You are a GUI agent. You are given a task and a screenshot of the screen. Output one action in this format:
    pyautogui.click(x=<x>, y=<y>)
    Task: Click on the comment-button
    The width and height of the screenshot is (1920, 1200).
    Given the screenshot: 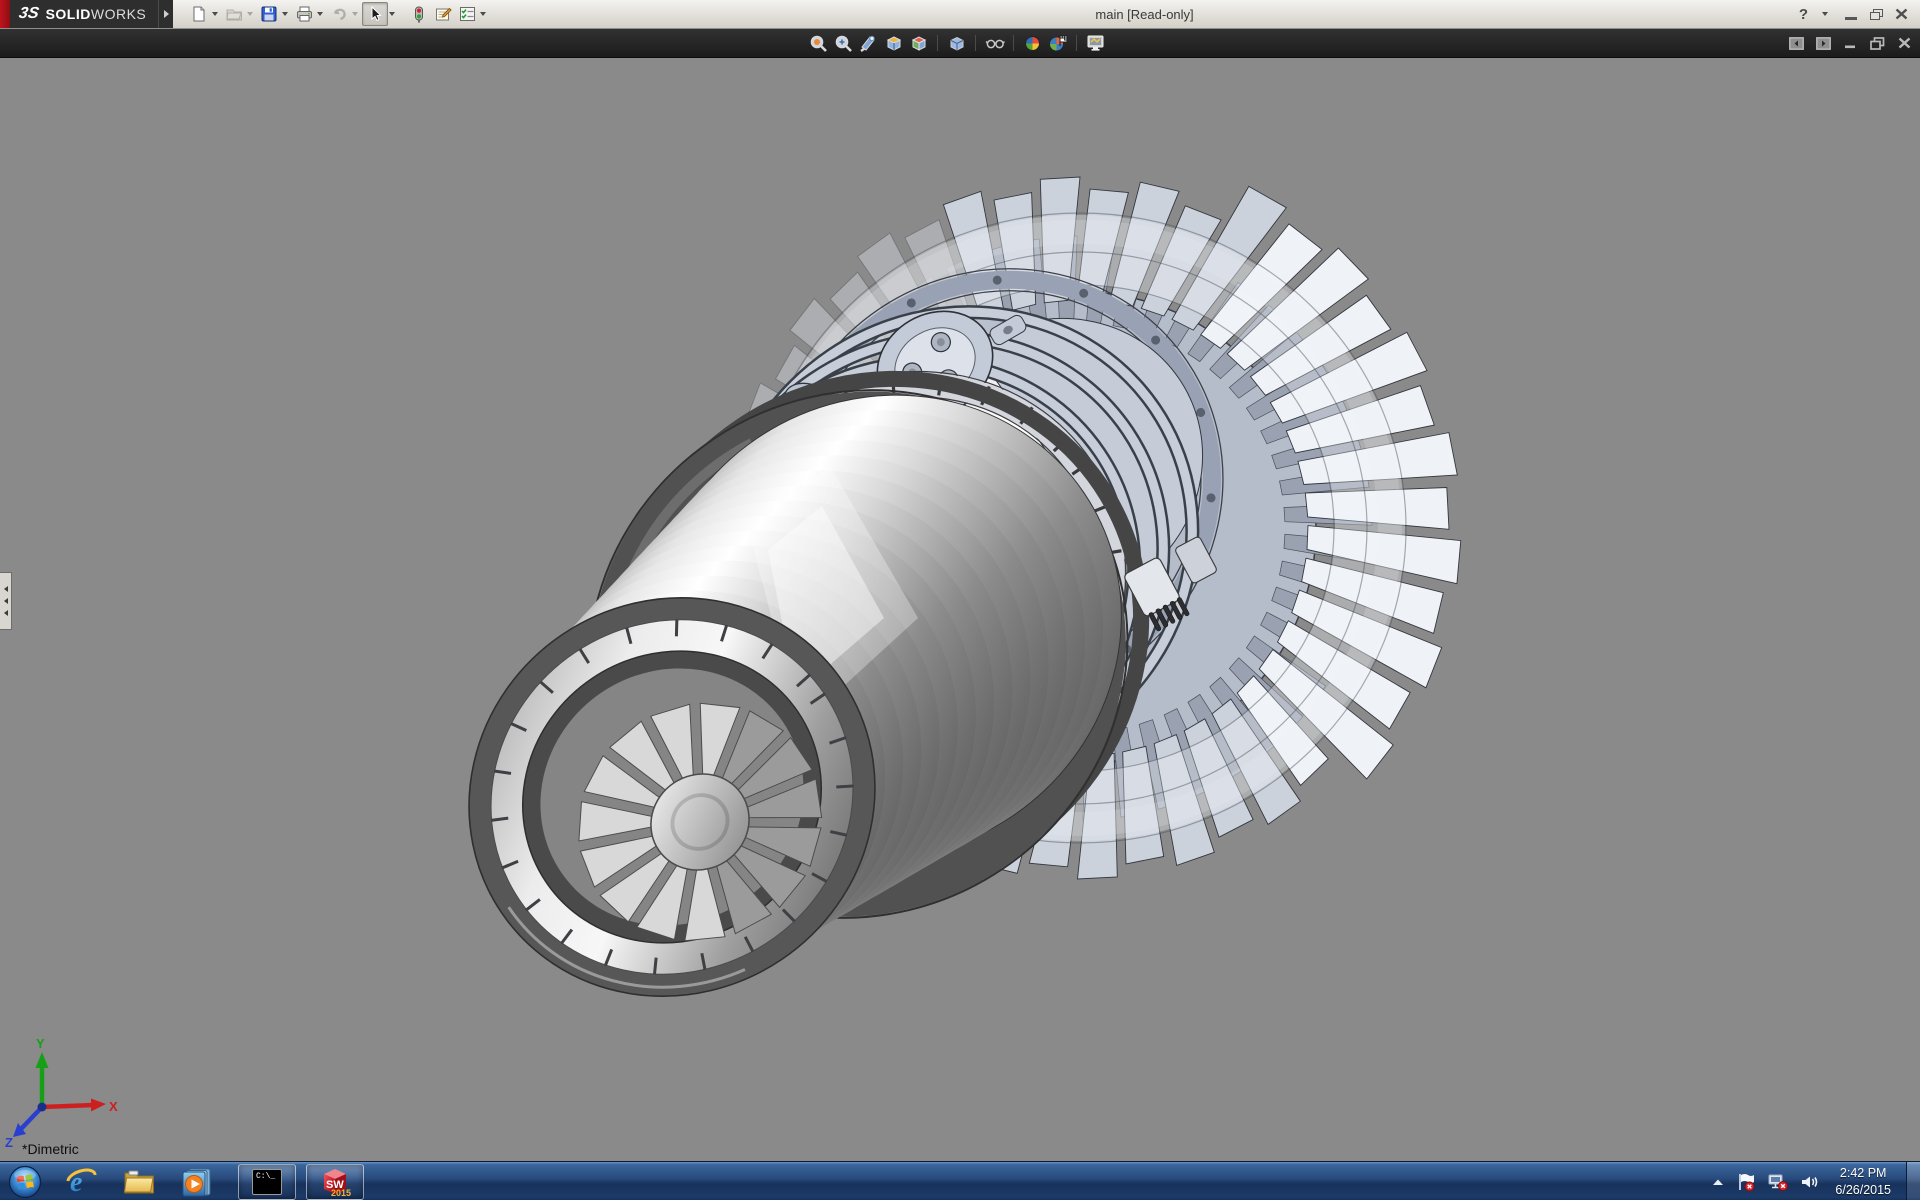 What is the action you would take?
    pyautogui.click(x=443, y=14)
    